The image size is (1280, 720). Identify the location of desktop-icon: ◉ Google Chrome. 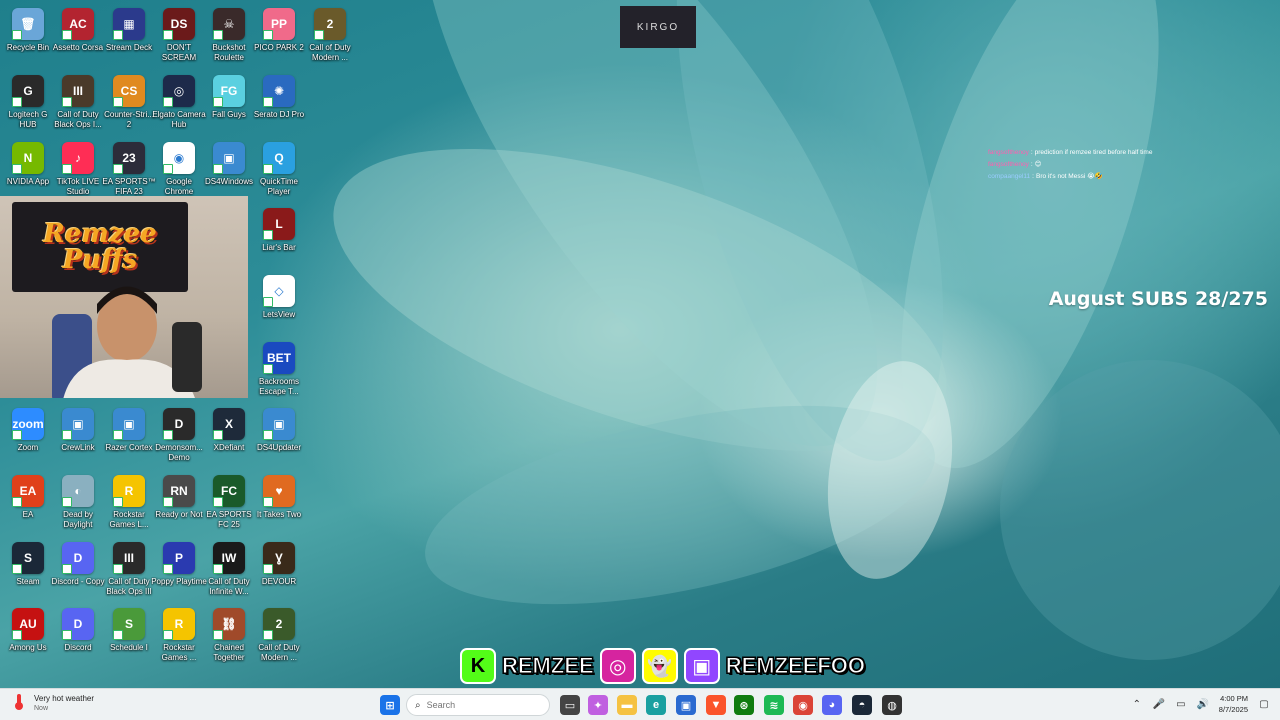
(179, 170).